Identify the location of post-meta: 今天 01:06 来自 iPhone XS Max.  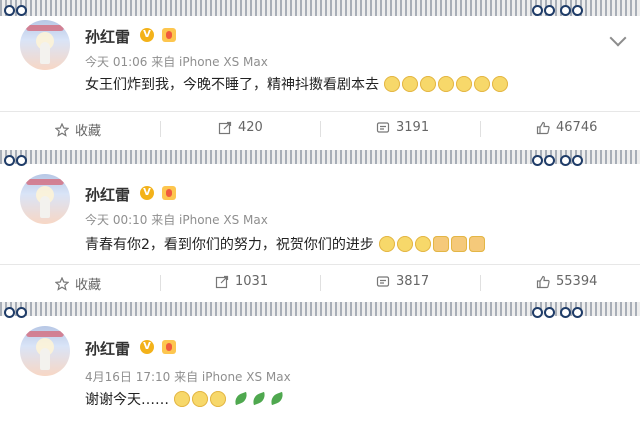
(176, 62).